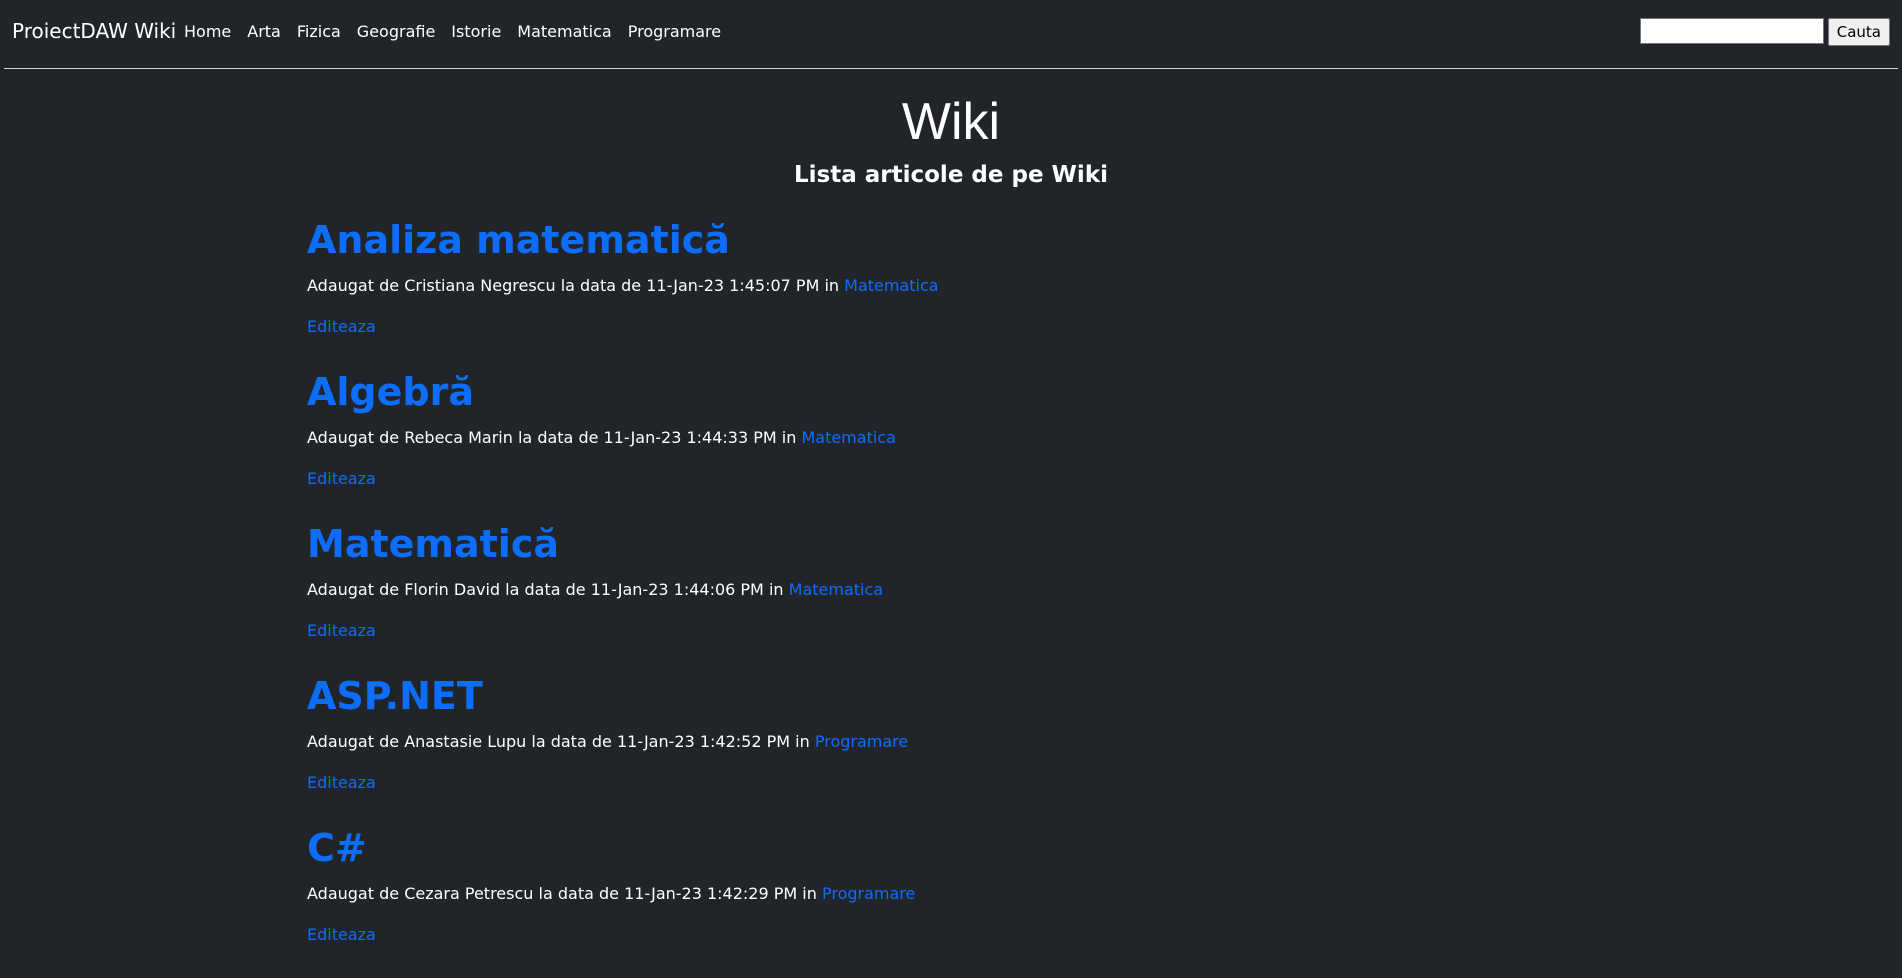  What do you see at coordinates (319, 31) in the screenshot?
I see `nav-link-fizica: Fizica` at bounding box center [319, 31].